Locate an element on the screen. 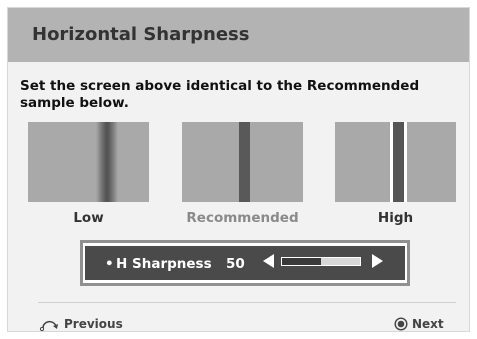 This screenshot has width=477, height=339. decrease-arrow-icon is located at coordinates (268, 261).